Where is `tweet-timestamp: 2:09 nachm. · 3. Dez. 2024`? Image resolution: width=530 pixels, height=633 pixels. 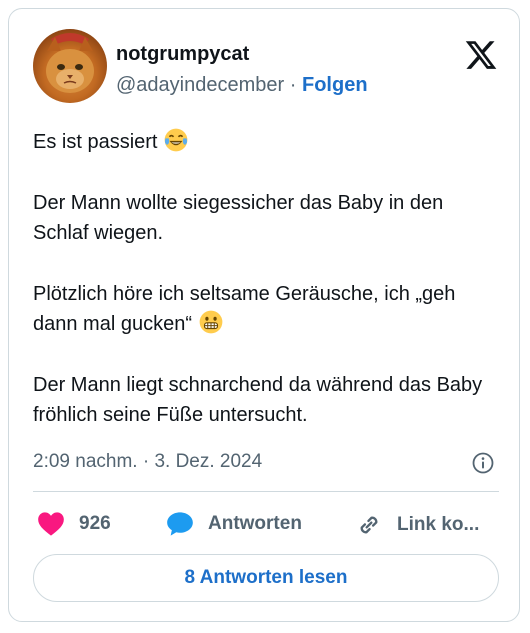 tweet-timestamp: 2:09 nachm. · 3. Dez. 2024 is located at coordinates (147, 462).